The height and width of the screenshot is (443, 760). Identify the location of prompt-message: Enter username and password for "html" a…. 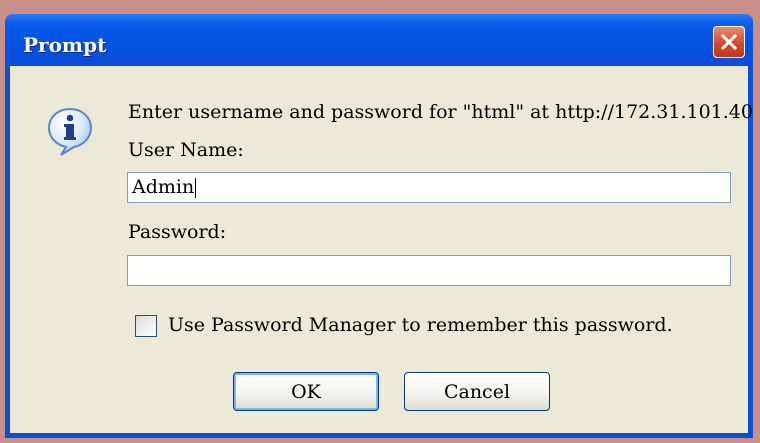
(440, 112).